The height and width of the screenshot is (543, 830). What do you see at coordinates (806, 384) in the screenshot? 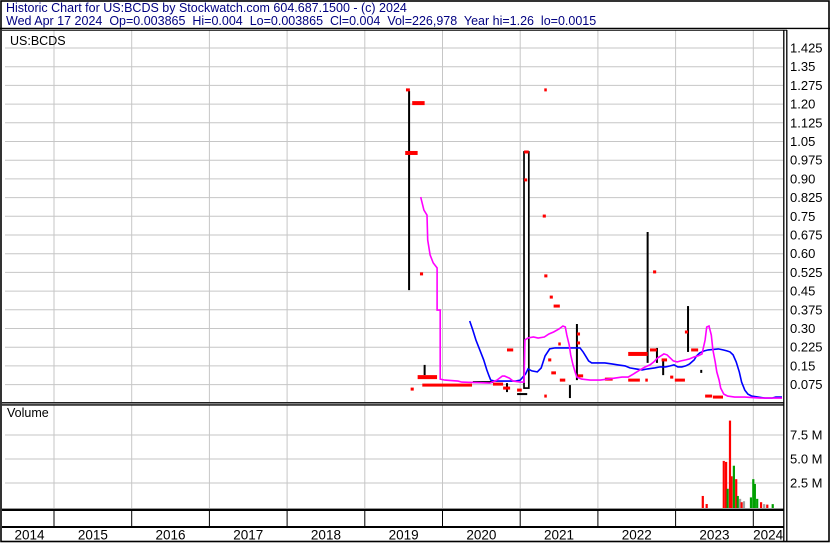
I see `price-axis-label: 0.075` at bounding box center [806, 384].